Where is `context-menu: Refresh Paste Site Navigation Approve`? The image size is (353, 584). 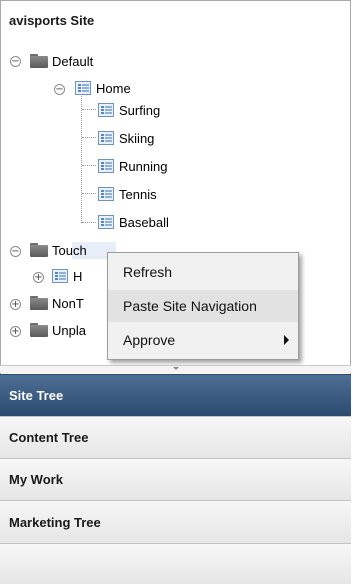
context-menu: Refresh Paste Site Navigation Approve is located at coordinates (203, 306).